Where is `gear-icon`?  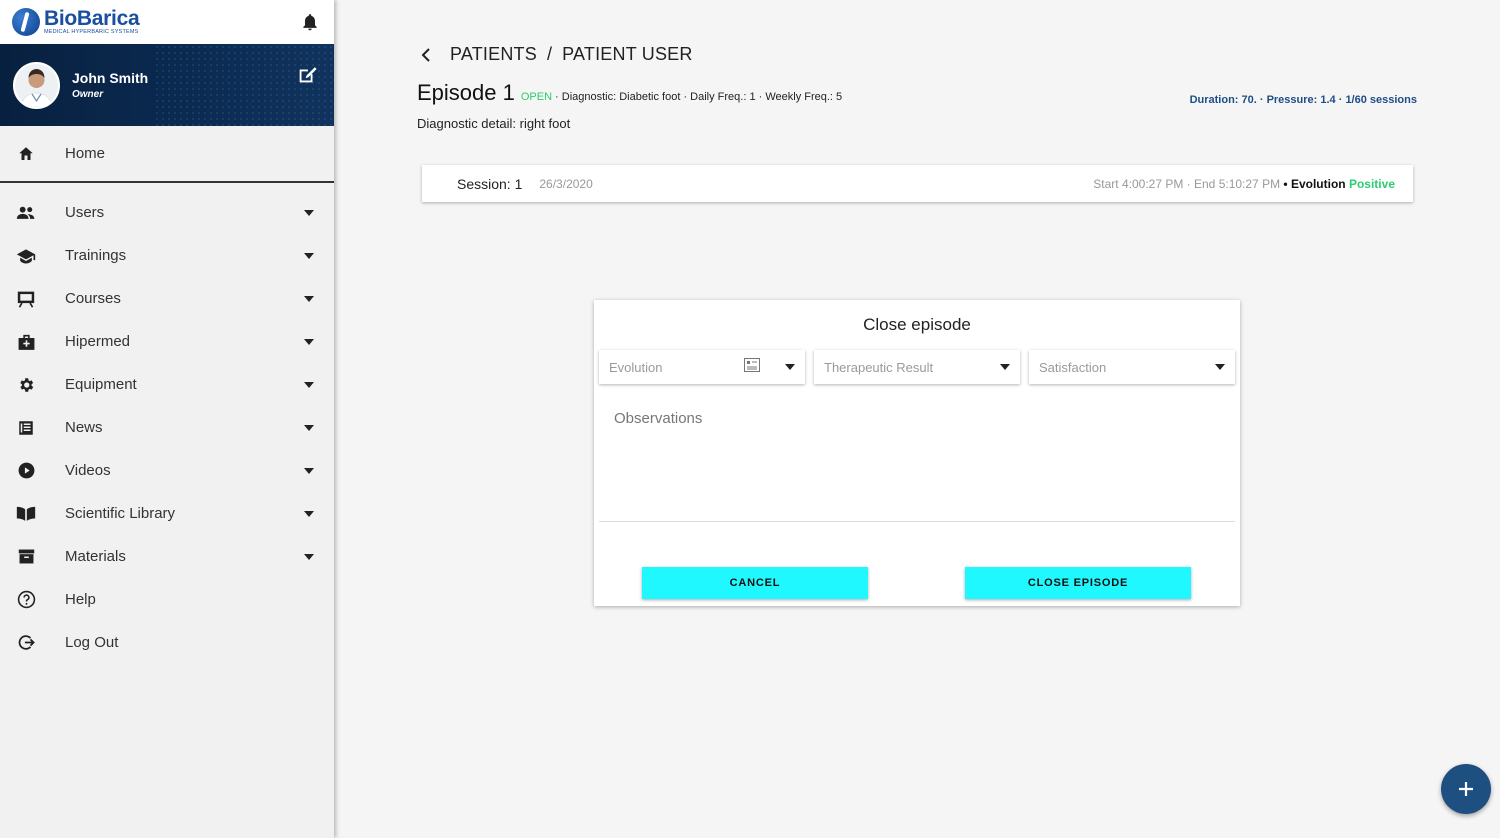 gear-icon is located at coordinates (26, 385).